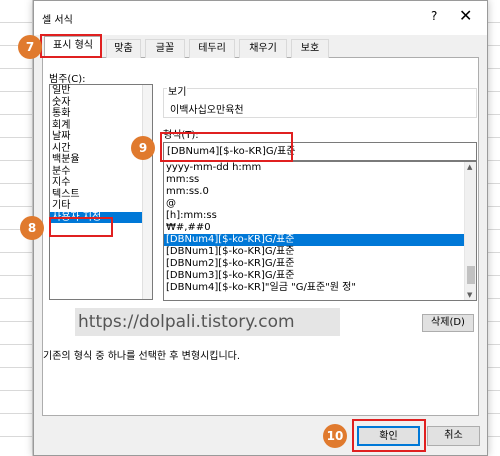 This screenshot has height=456, width=500. Describe the element at coordinates (142, 356) in the screenshot. I see `hint-text: 기존의 형식 중 하나를 선택한 후 변형시킵니다.` at that location.